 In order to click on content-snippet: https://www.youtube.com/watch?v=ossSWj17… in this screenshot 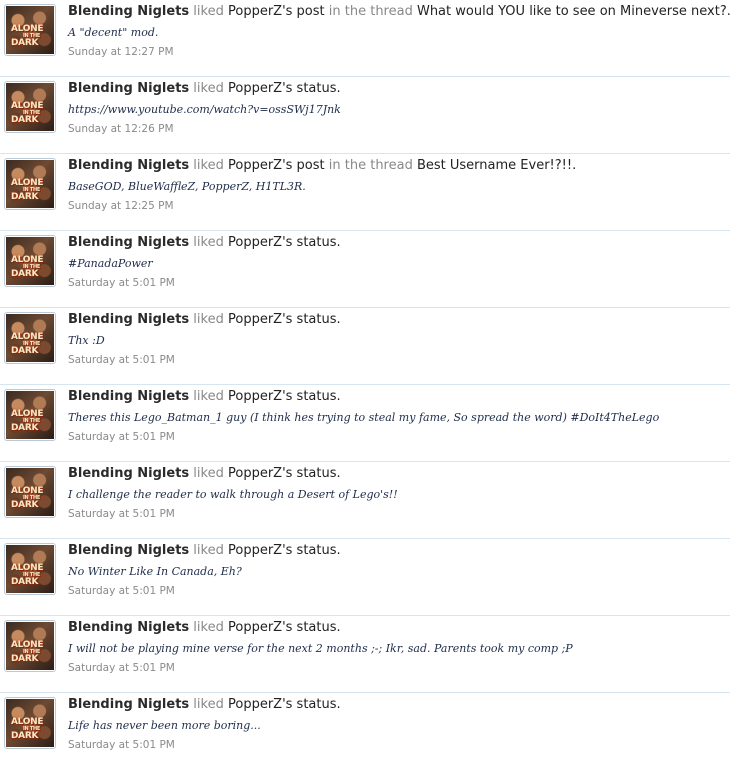, I will do `click(204, 109)`.